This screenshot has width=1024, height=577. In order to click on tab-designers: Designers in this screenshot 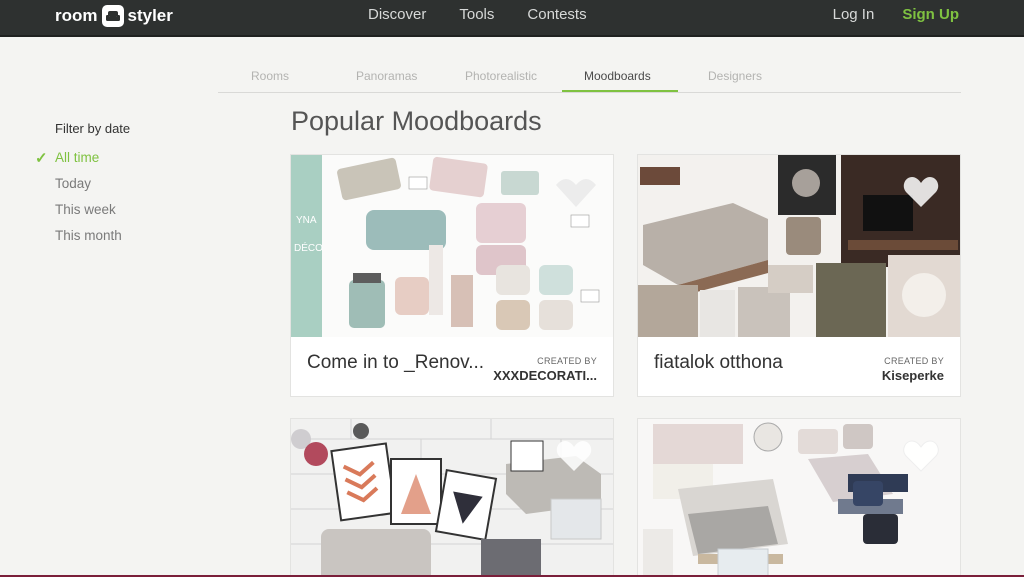, I will do `click(735, 76)`.